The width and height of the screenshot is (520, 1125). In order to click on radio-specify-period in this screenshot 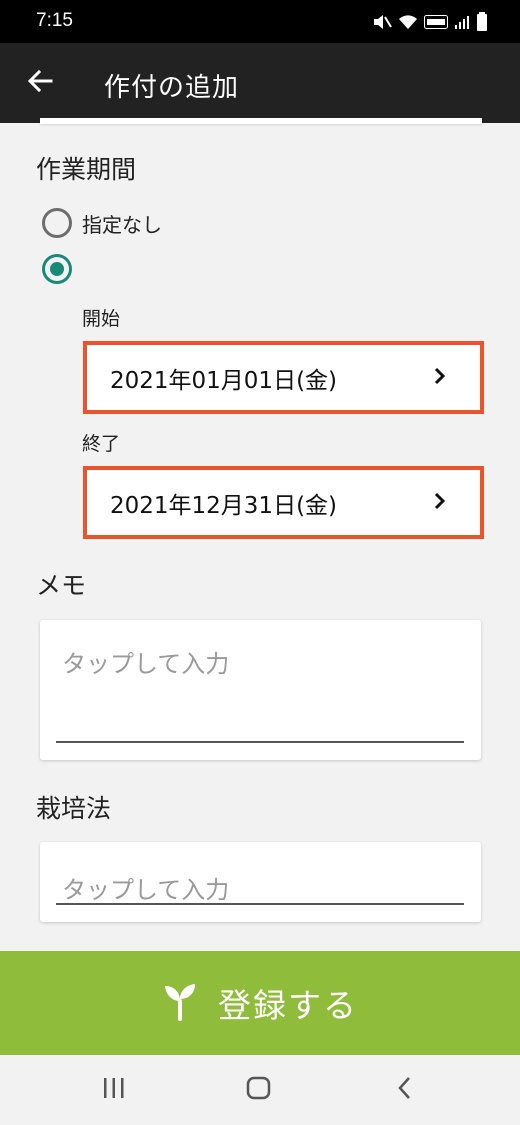, I will do `click(57, 269)`.